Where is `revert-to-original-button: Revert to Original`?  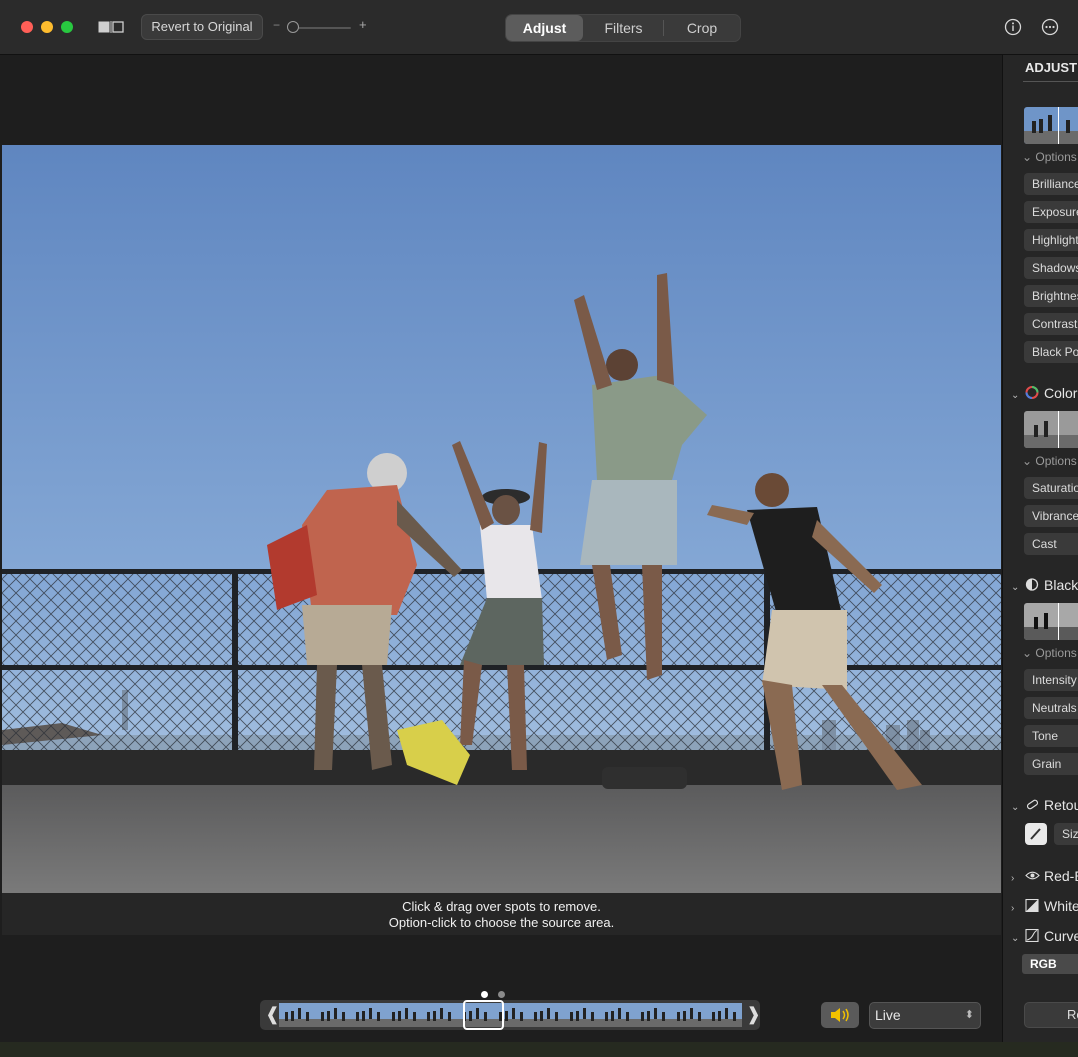
revert-to-original-button: Revert to Original is located at coordinates (202, 27).